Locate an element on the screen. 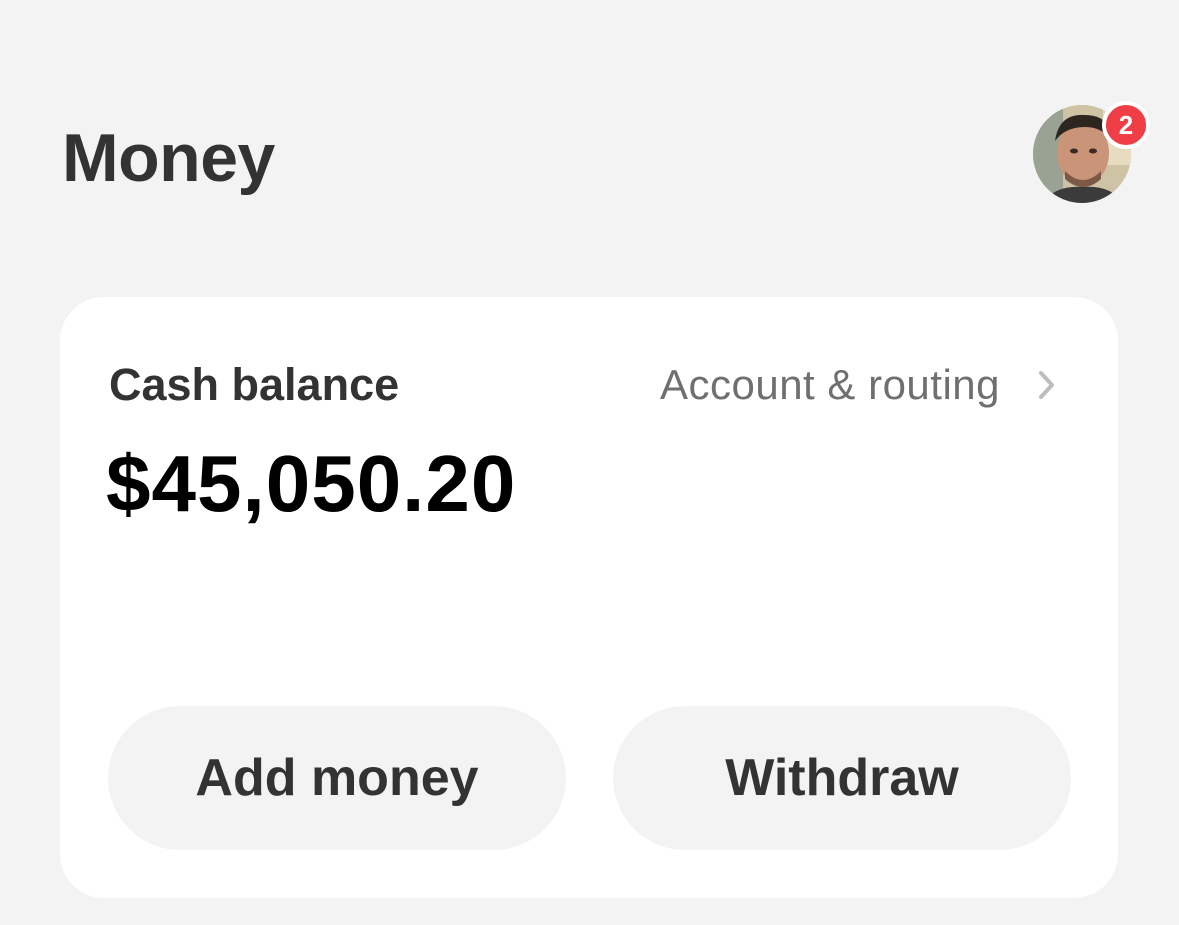 Image resolution: width=1179 pixels, height=925 pixels. cash-balance-label: Cash balance is located at coordinates (254, 384).